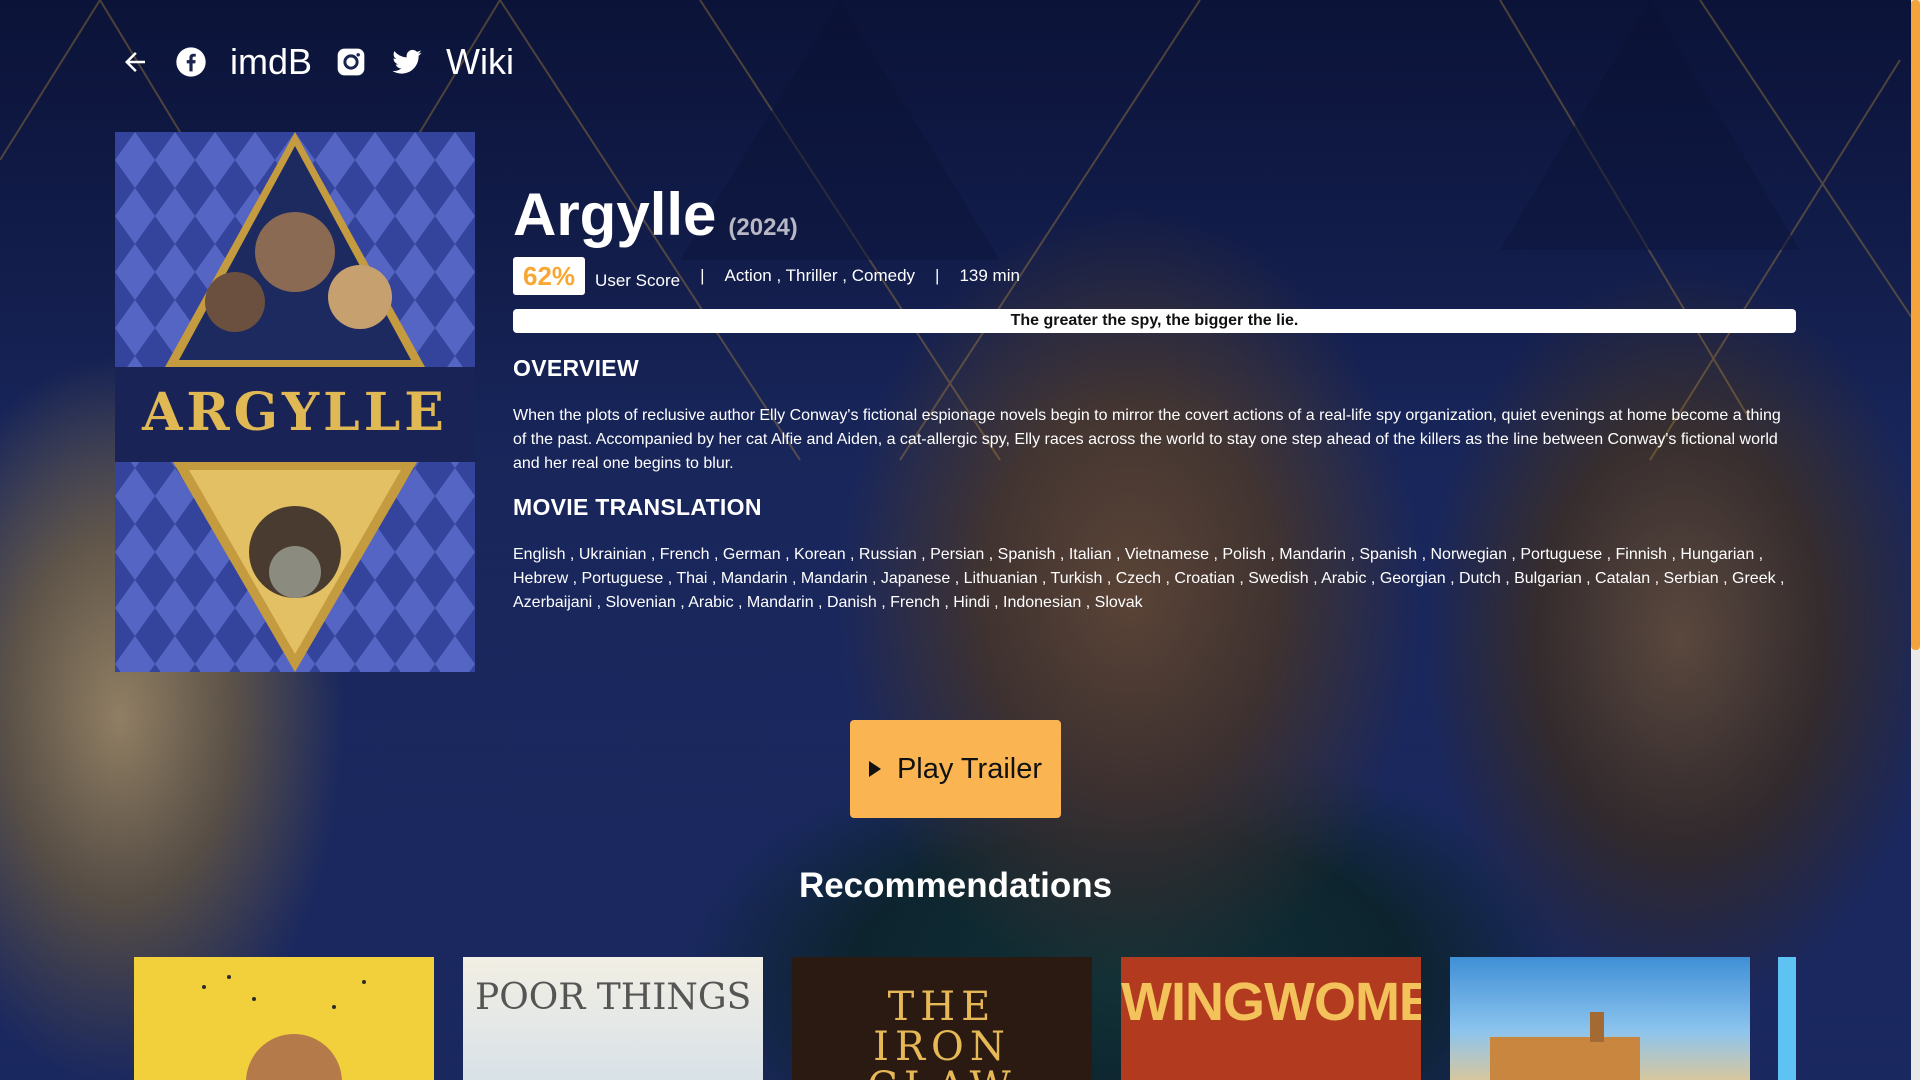 Image resolution: width=1920 pixels, height=1080 pixels. Describe the element at coordinates (820, 275) in the screenshot. I see `genres: Action , Thriller , Comedy` at that location.